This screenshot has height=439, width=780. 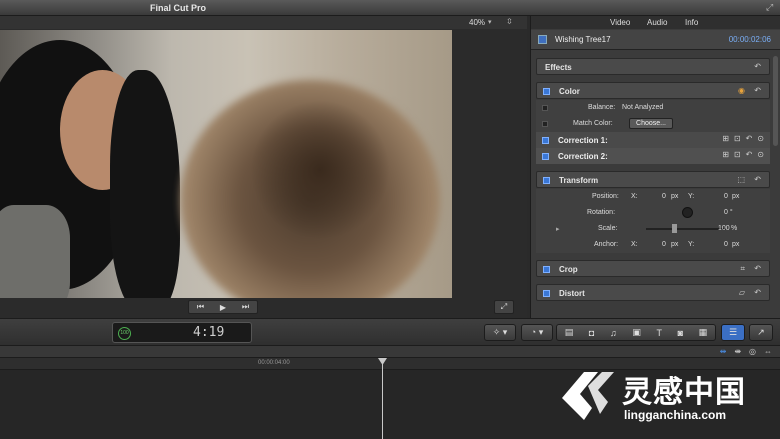 What do you see at coordinates (734, 228) in the screenshot?
I see `scale-unit: %` at bounding box center [734, 228].